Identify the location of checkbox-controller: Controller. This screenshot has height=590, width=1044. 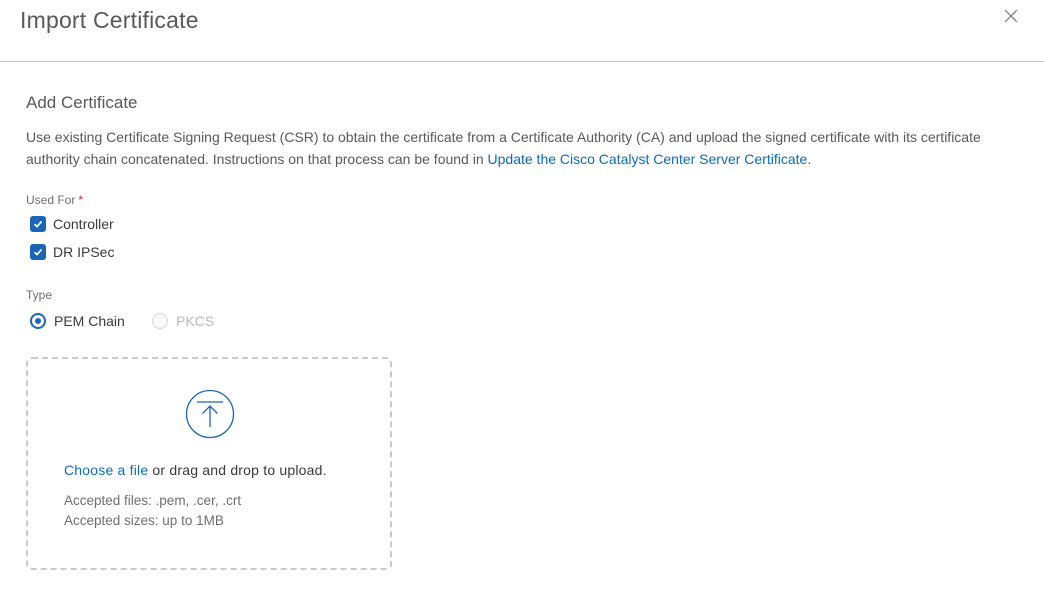
(72, 224).